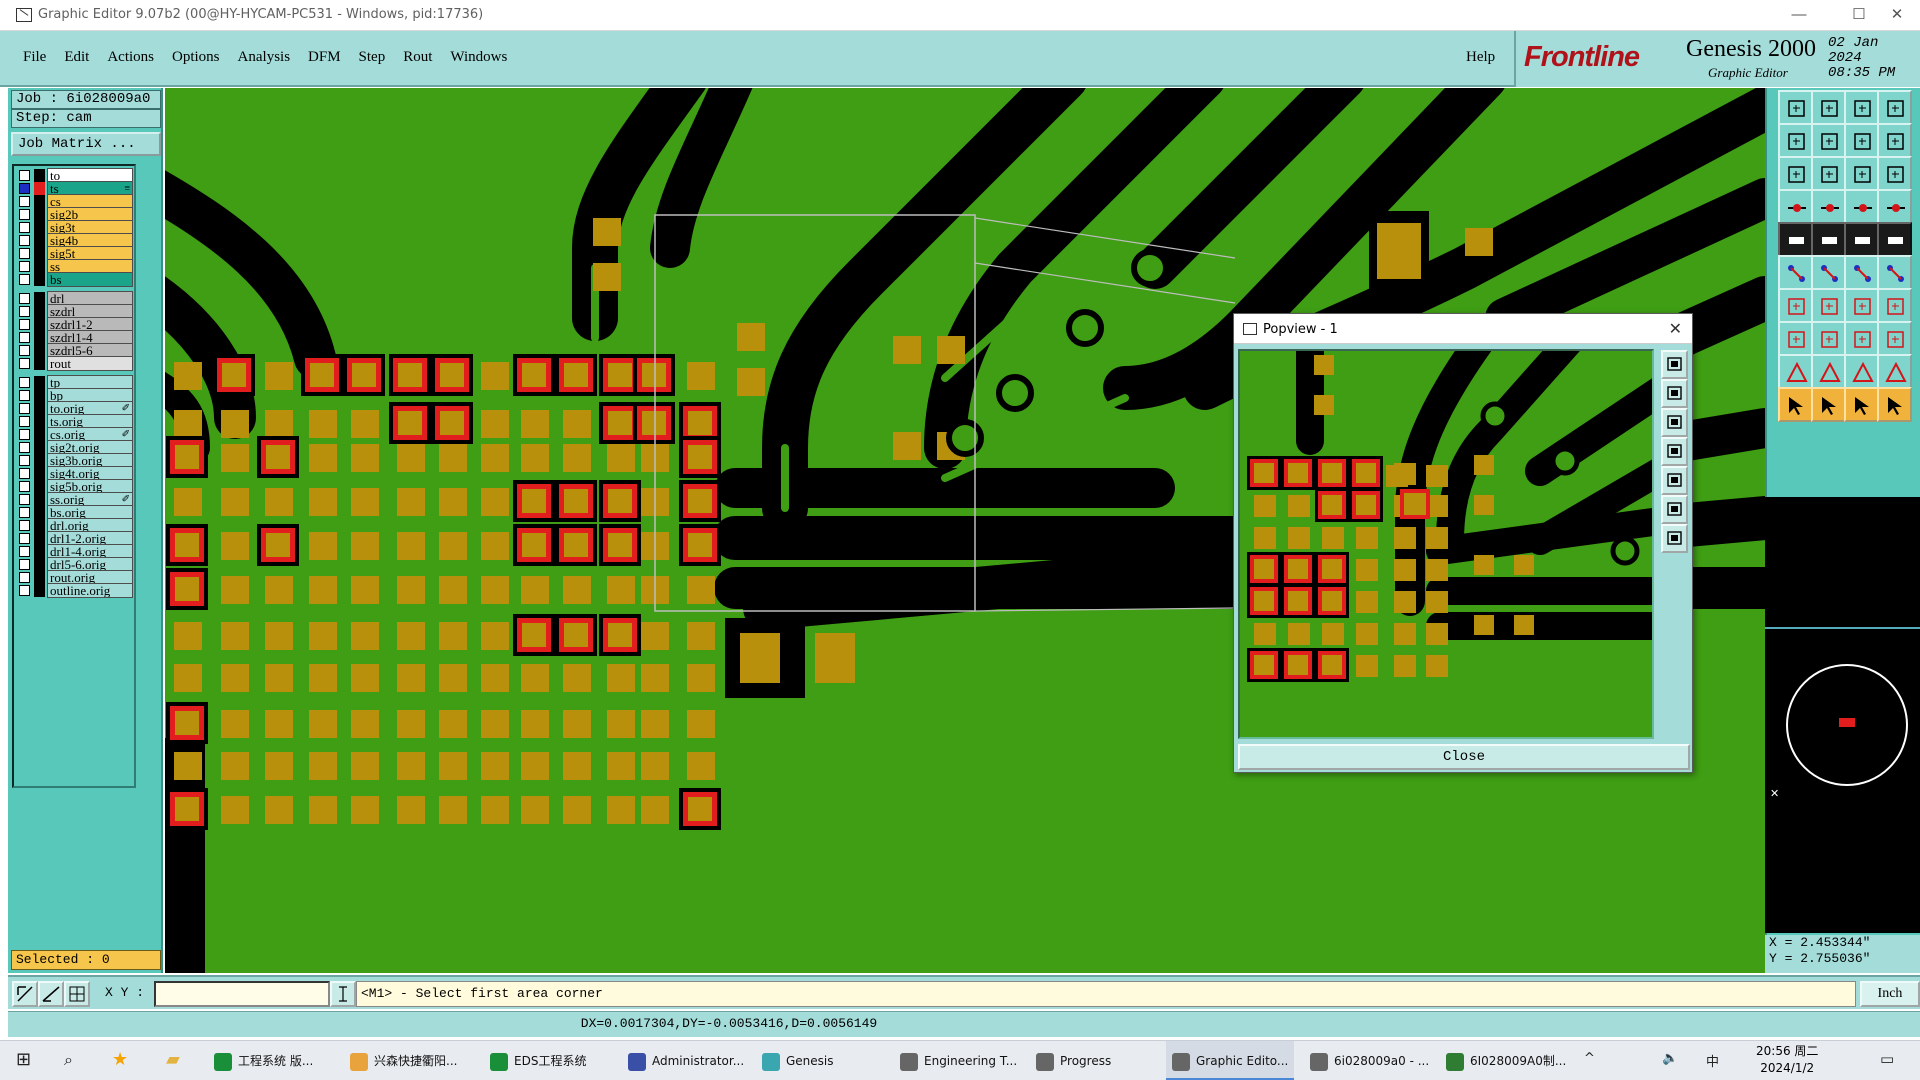 This screenshot has height=1080, width=1920. What do you see at coordinates (1828, 371) in the screenshot?
I see `polygon-icon` at bounding box center [1828, 371].